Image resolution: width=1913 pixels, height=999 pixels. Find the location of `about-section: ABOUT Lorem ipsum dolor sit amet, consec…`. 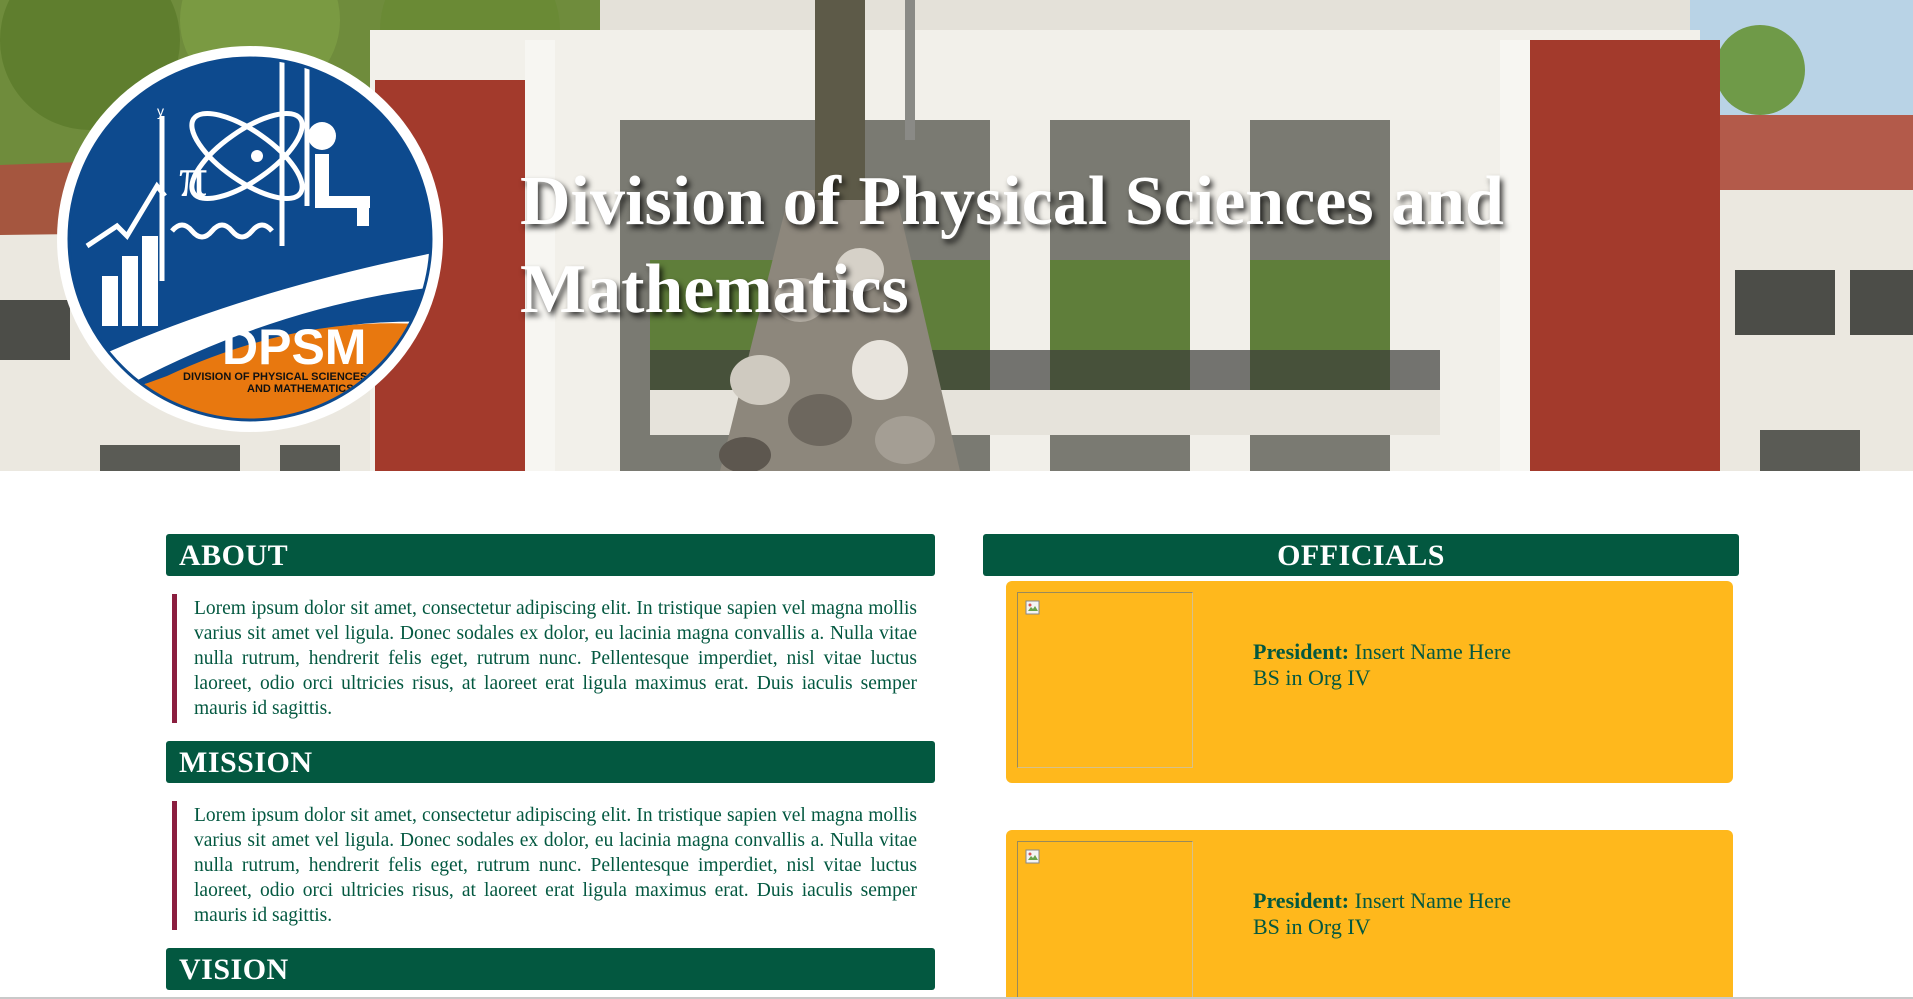

about-section: ABOUT Lorem ipsum dolor sit amet, consec… is located at coordinates (550, 628).